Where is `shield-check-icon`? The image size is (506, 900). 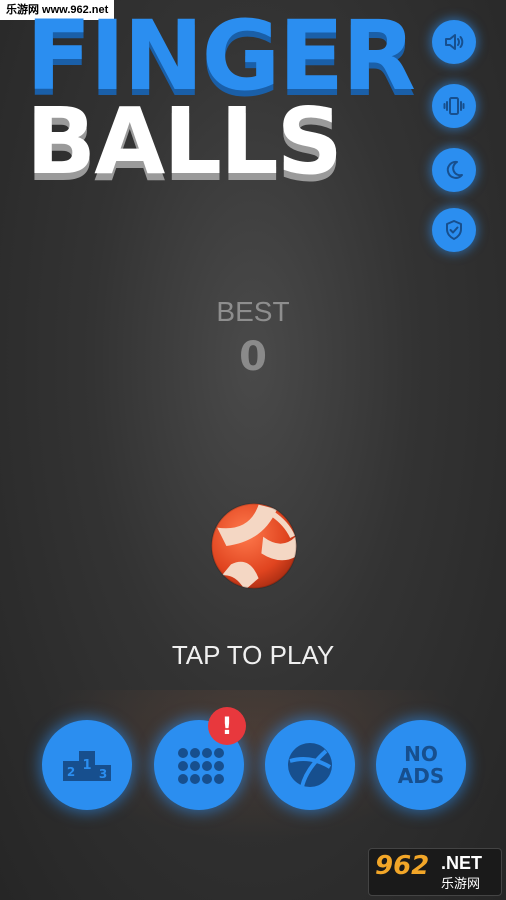
shield-check-icon is located at coordinates (454, 230).